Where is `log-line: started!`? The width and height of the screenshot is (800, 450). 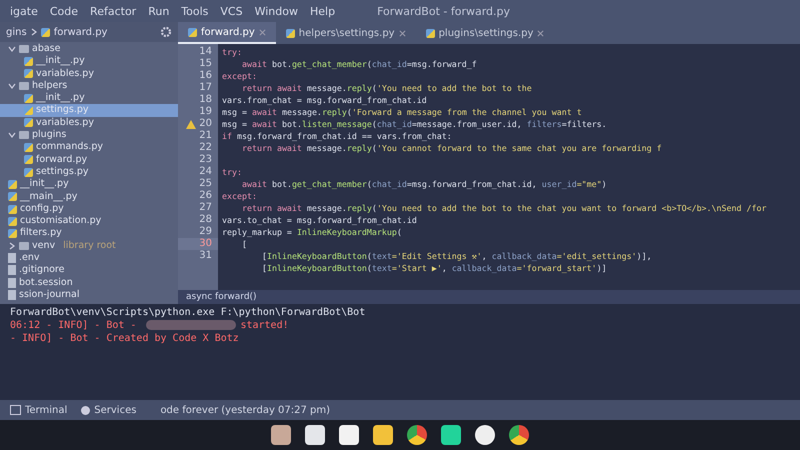
log-line: started! is located at coordinates (264, 325).